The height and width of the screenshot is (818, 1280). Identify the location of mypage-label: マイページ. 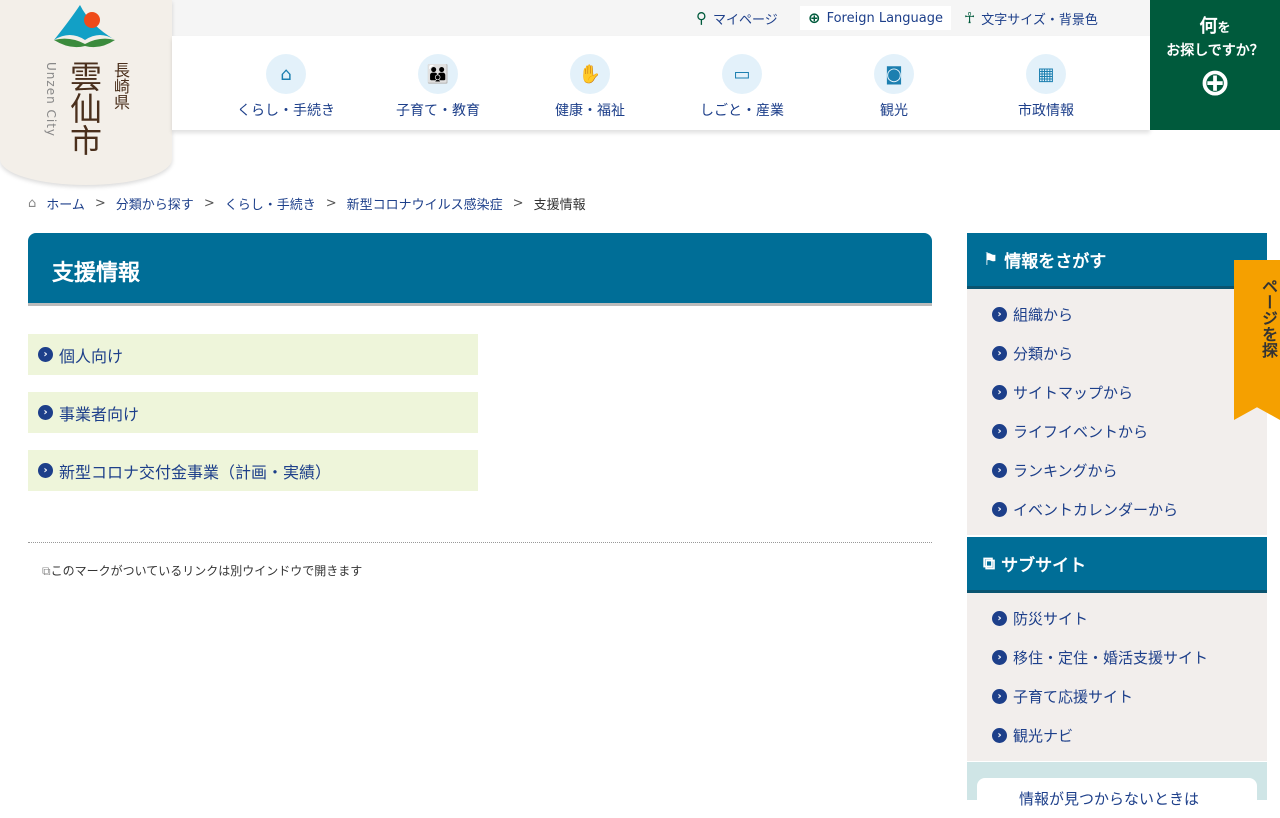
(745, 20).